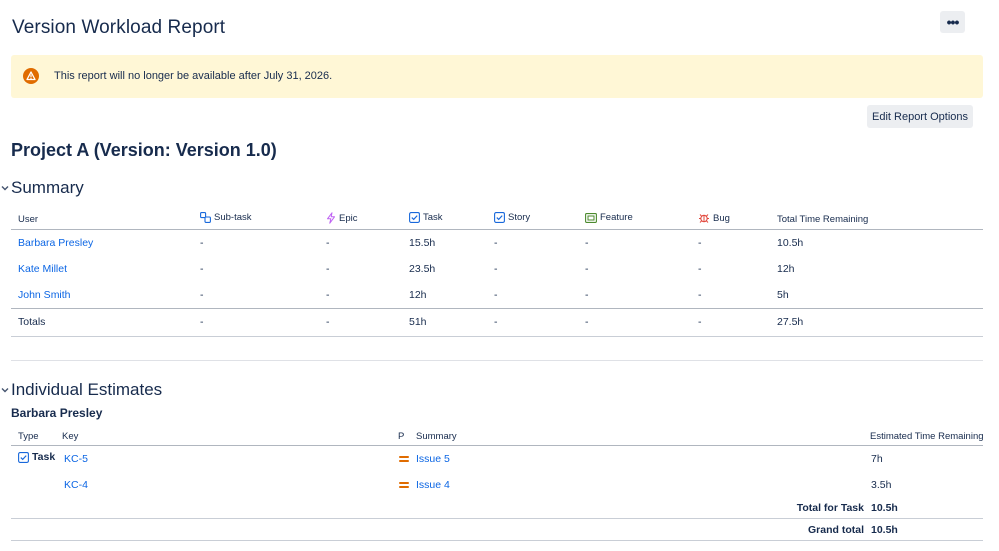 Image resolution: width=999 pixels, height=551 pixels. I want to click on col-key: Key, so click(70, 436).